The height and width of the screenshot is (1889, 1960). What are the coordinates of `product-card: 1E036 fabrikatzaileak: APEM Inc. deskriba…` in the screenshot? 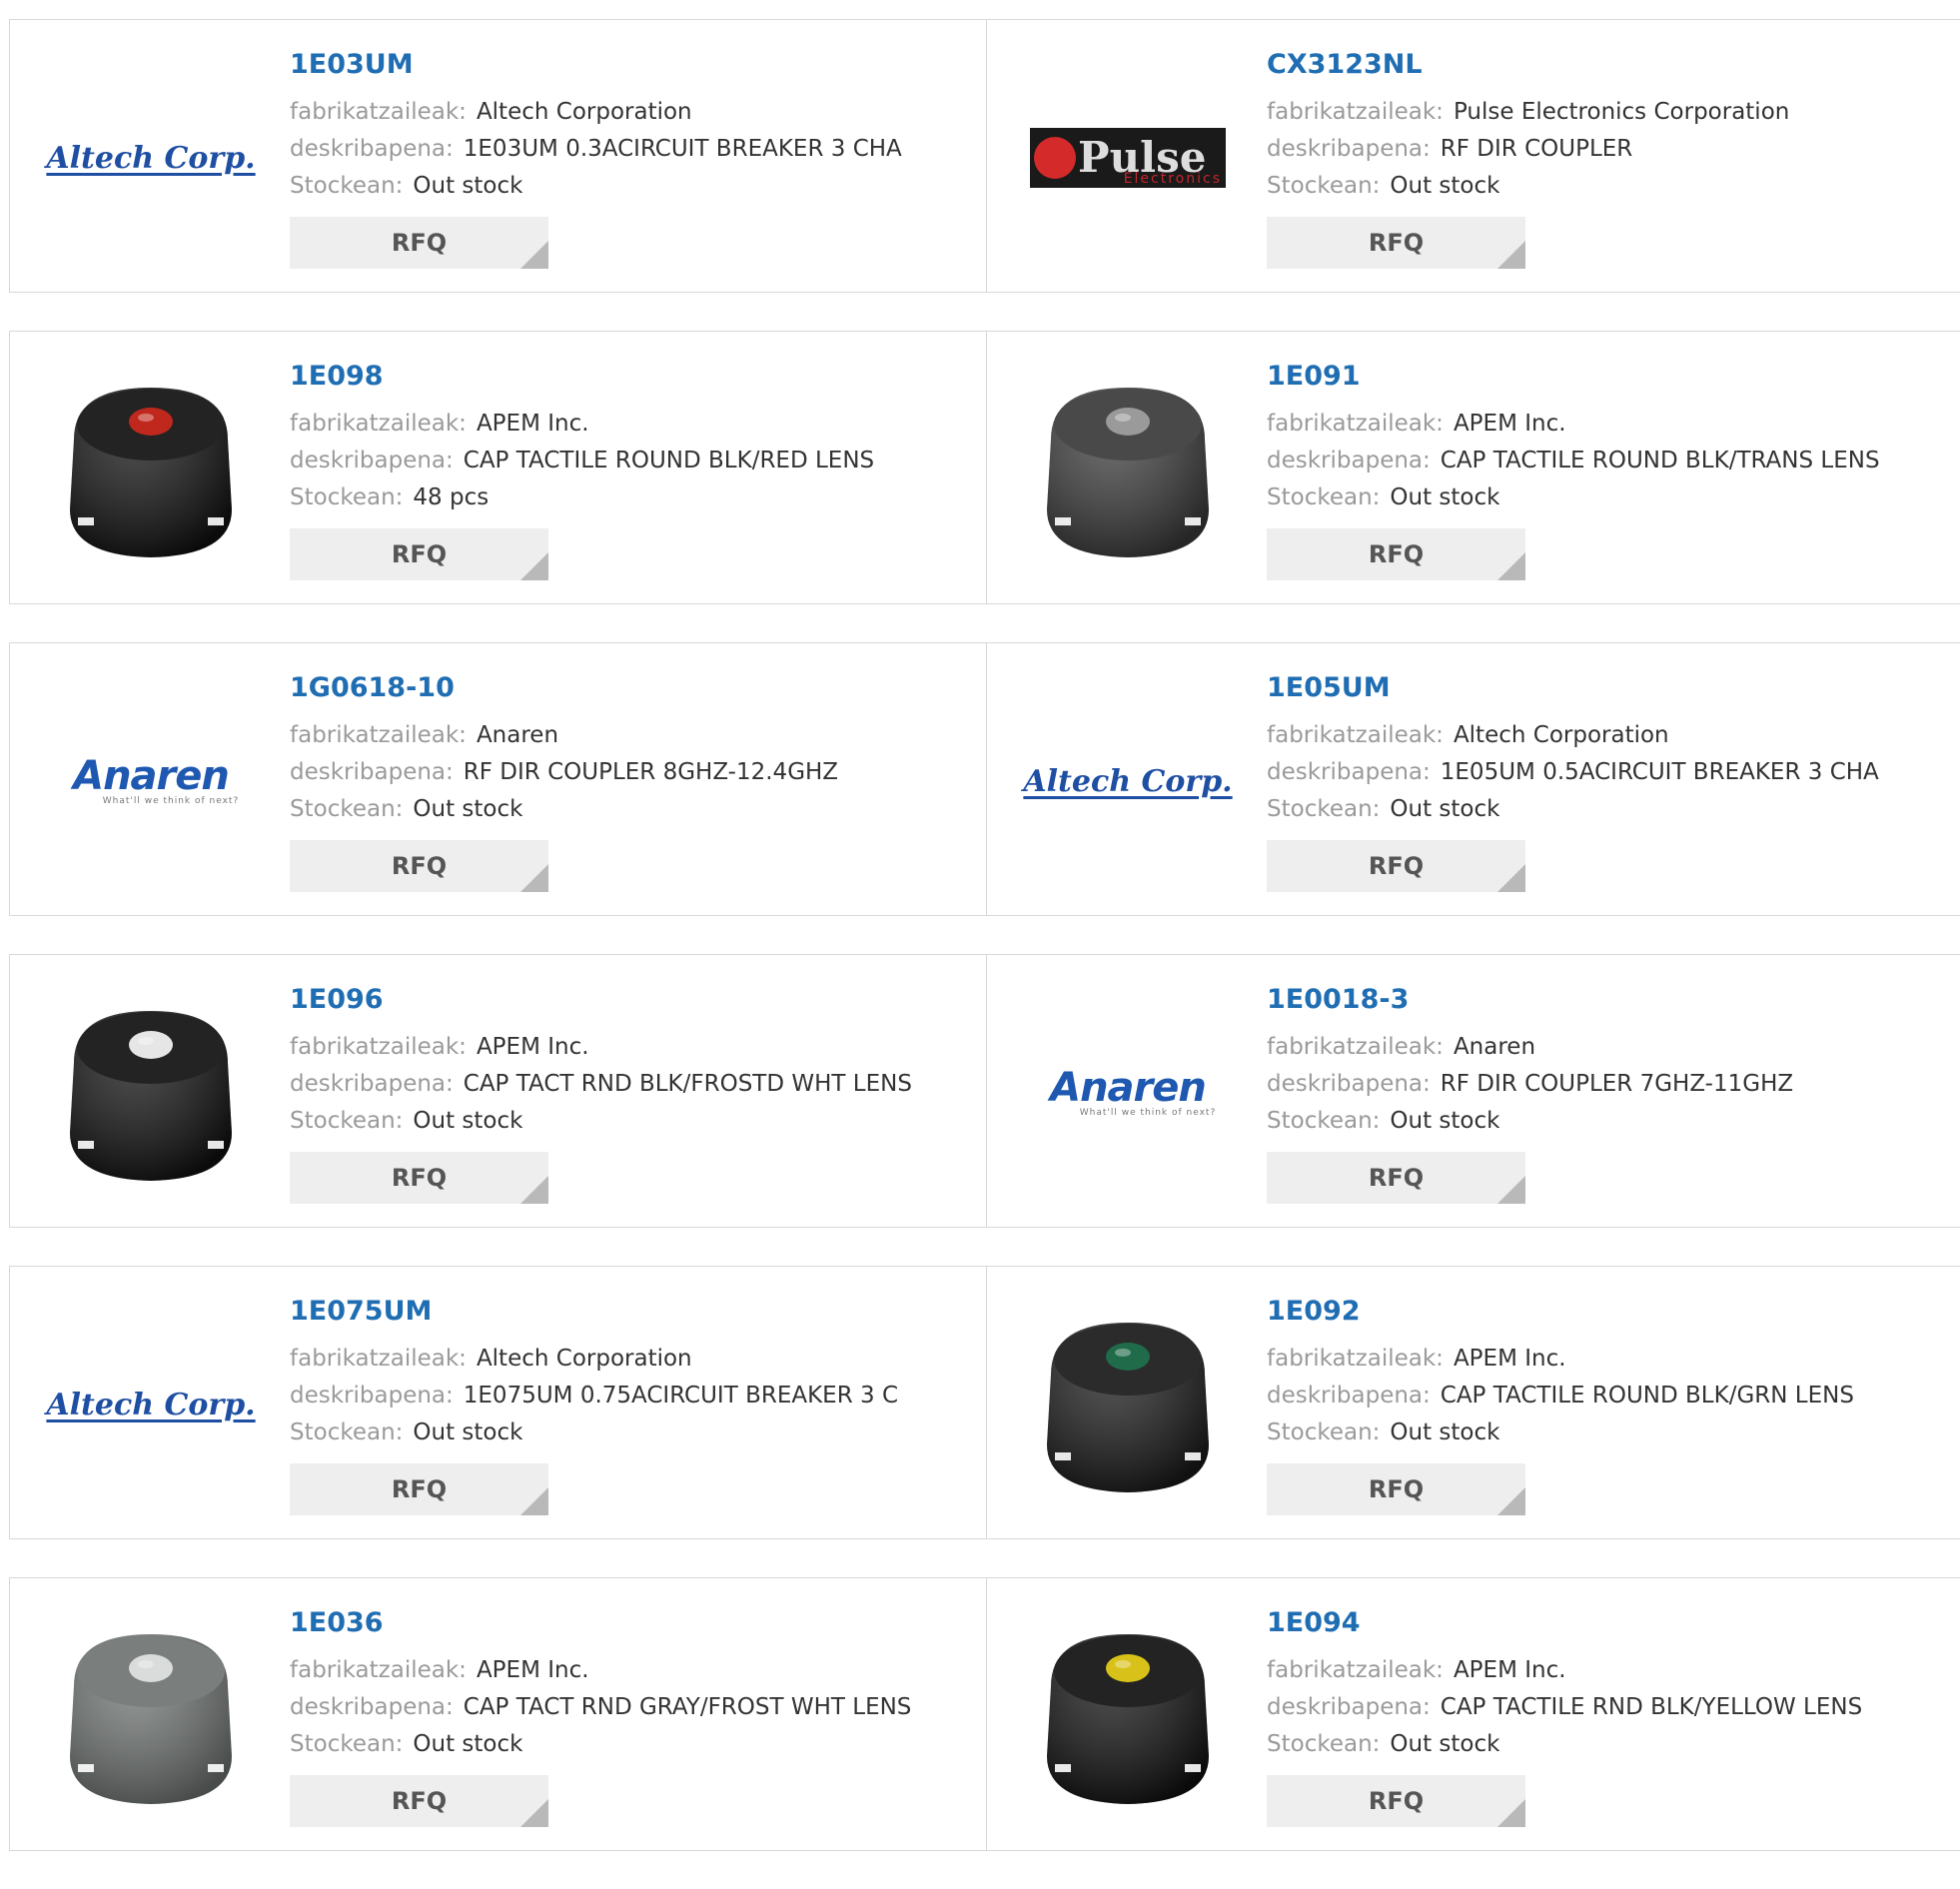 It's located at (498, 1714).